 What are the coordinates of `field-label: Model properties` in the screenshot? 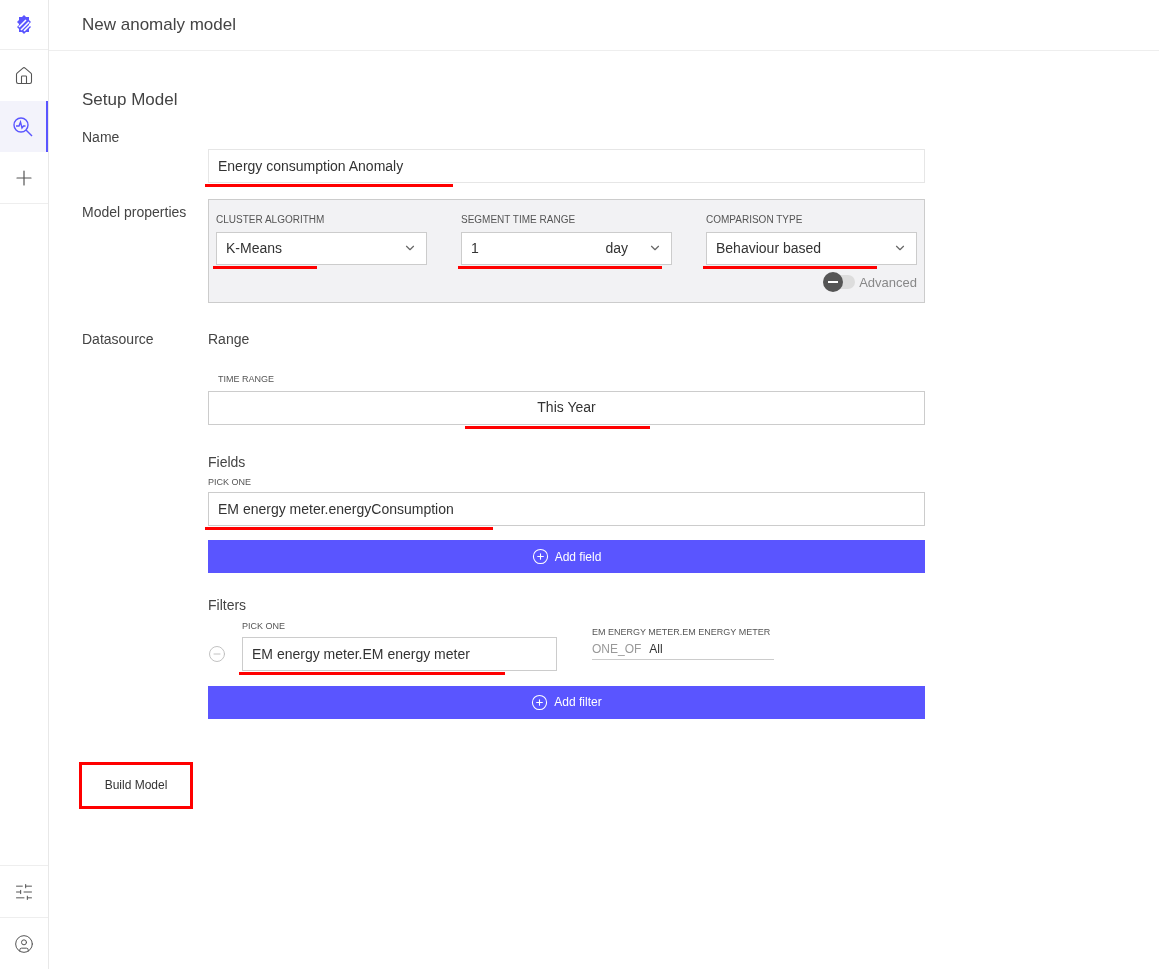 It's located at (135, 212).